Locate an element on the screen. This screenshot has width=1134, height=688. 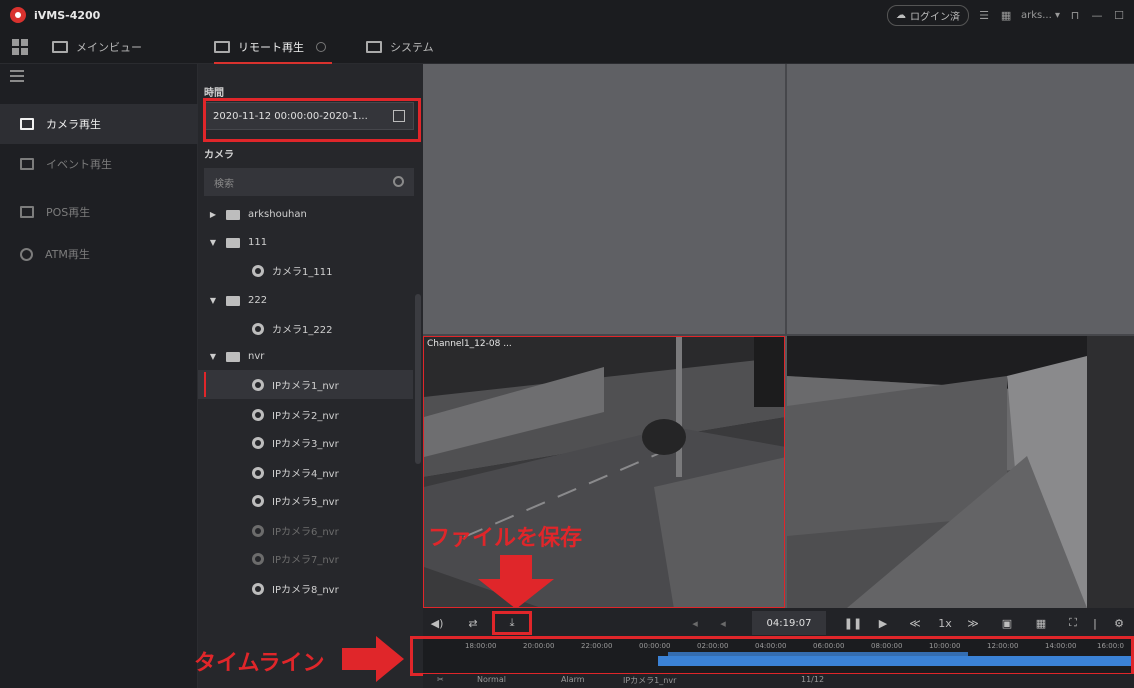
slow-icon: ≪ is located at coordinates (915, 623).